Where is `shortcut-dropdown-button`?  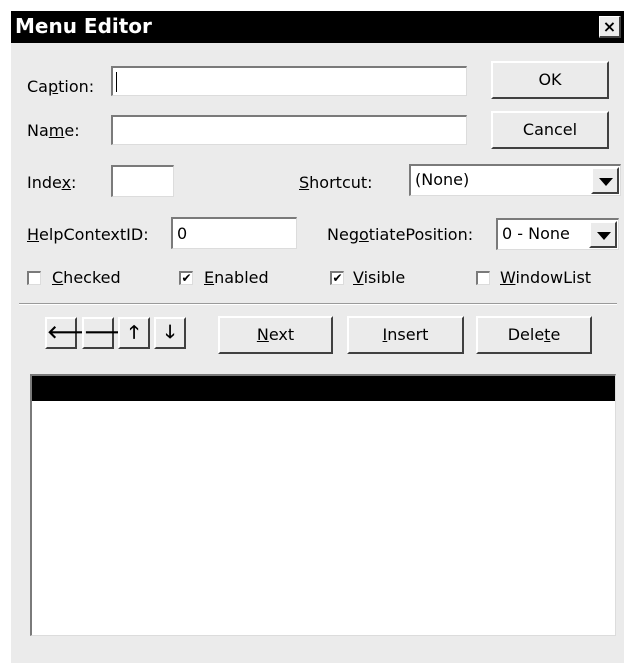 shortcut-dropdown-button is located at coordinates (605, 180).